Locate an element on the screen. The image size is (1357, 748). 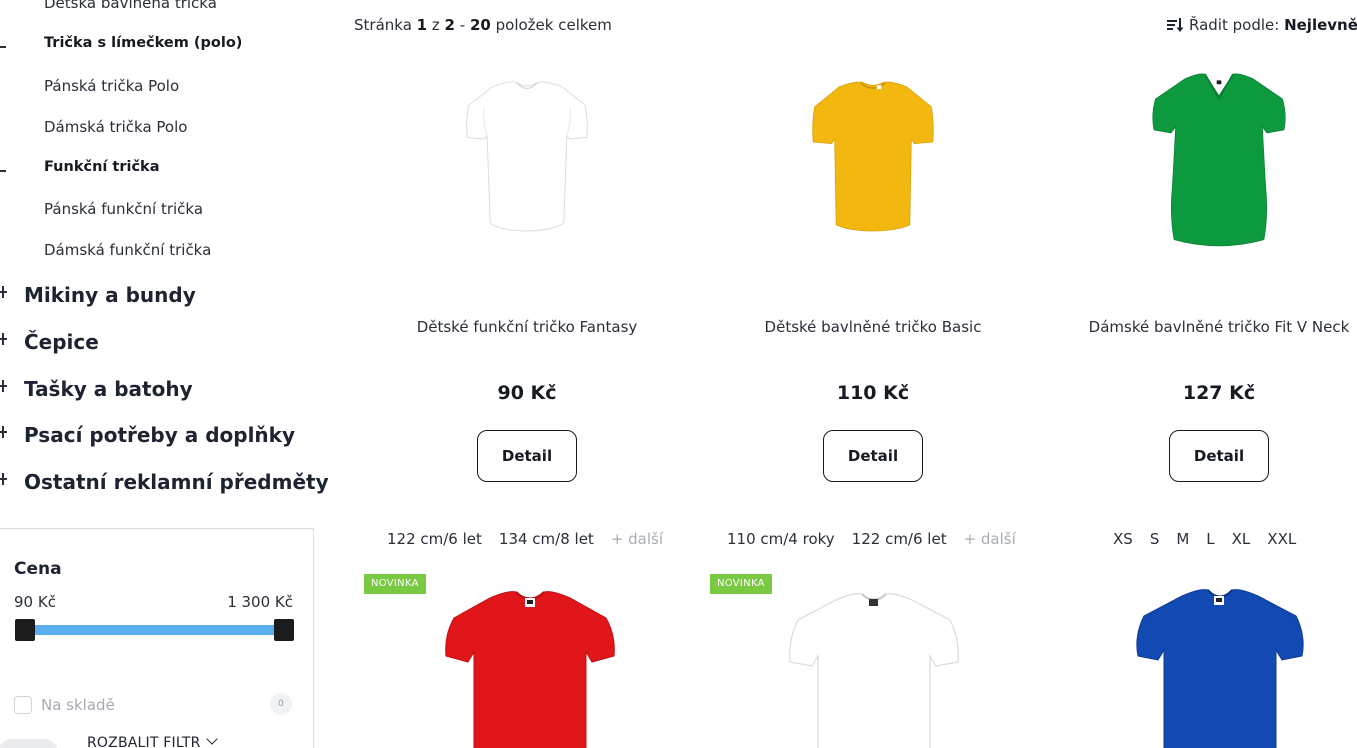
instock-count-badge: 0 is located at coordinates (281, 704).